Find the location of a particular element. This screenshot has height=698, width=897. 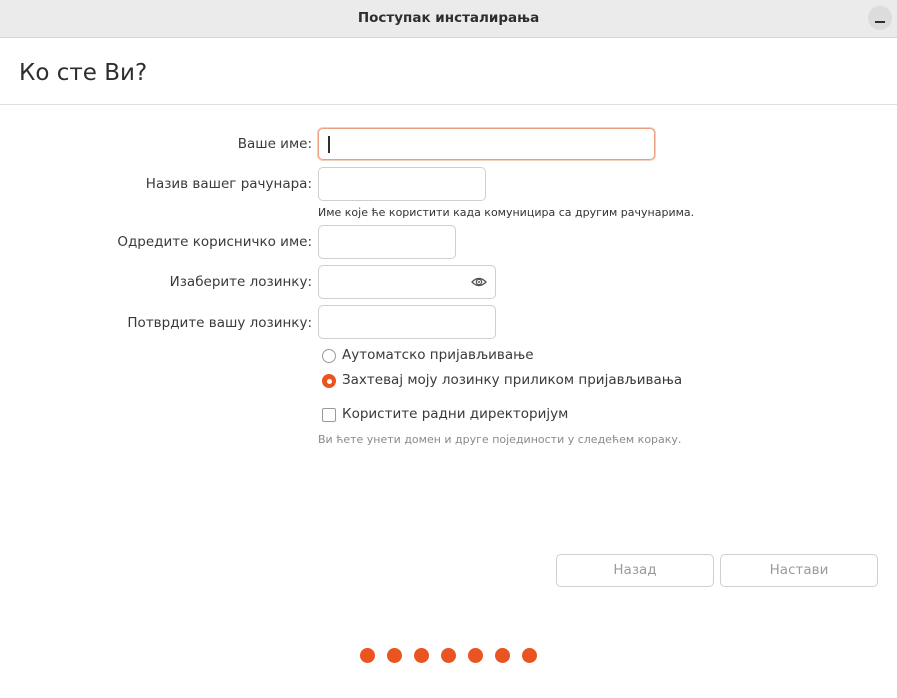

eye-icon is located at coordinates (479, 283).